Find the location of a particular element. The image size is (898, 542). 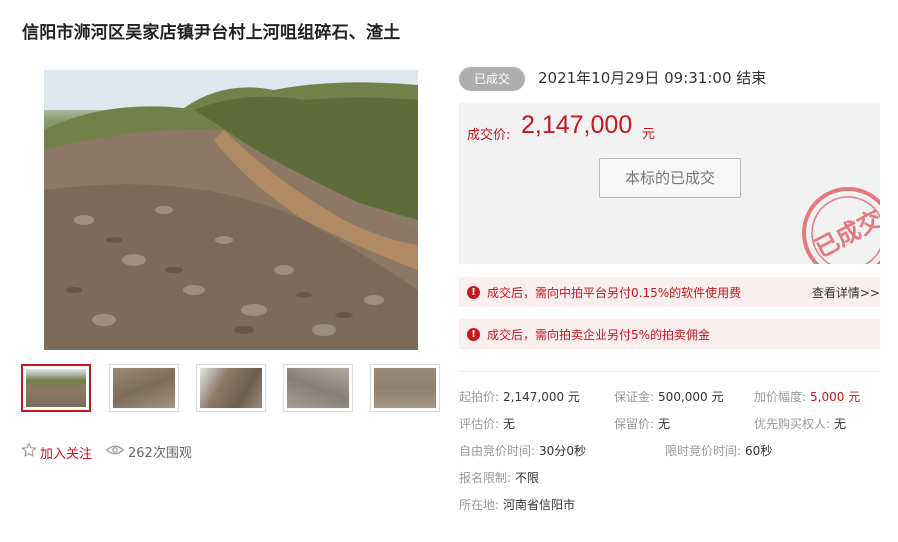

priority-buyer: 优先购买权人: 无 is located at coordinates (800, 423).